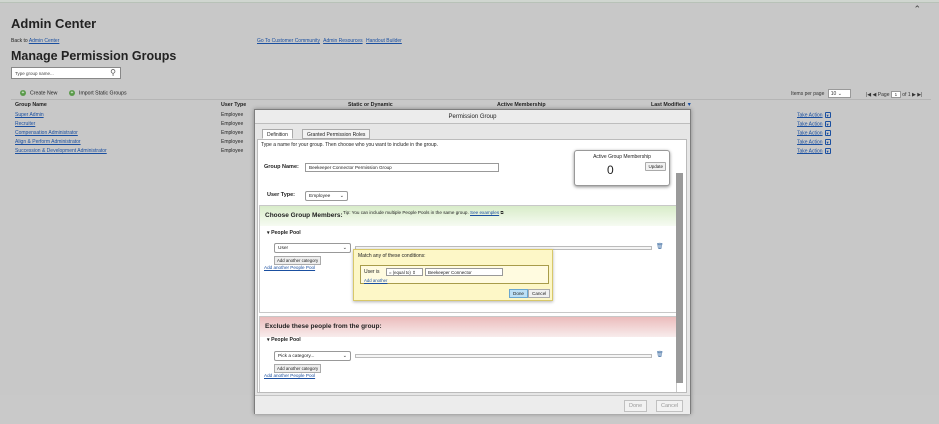 Image resolution: width=939 pixels, height=424 pixels. Describe the element at coordinates (655, 166) in the screenshot. I see `update-button: Update` at that location.